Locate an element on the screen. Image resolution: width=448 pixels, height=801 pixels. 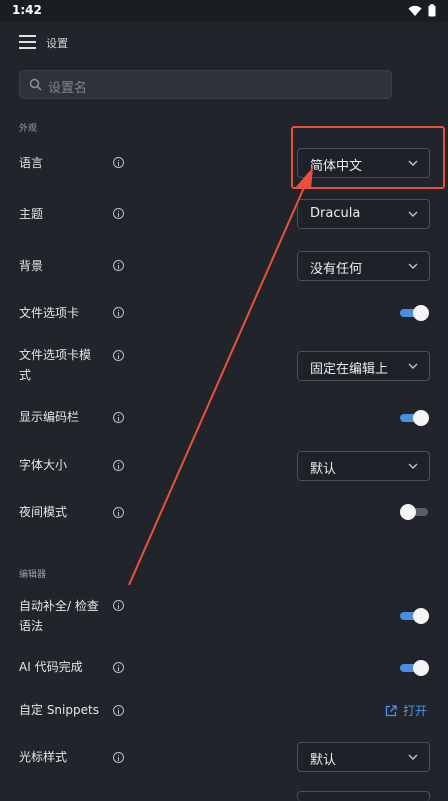
file-tab-mode-select: 固定在编辑上 is located at coordinates (363, 366).